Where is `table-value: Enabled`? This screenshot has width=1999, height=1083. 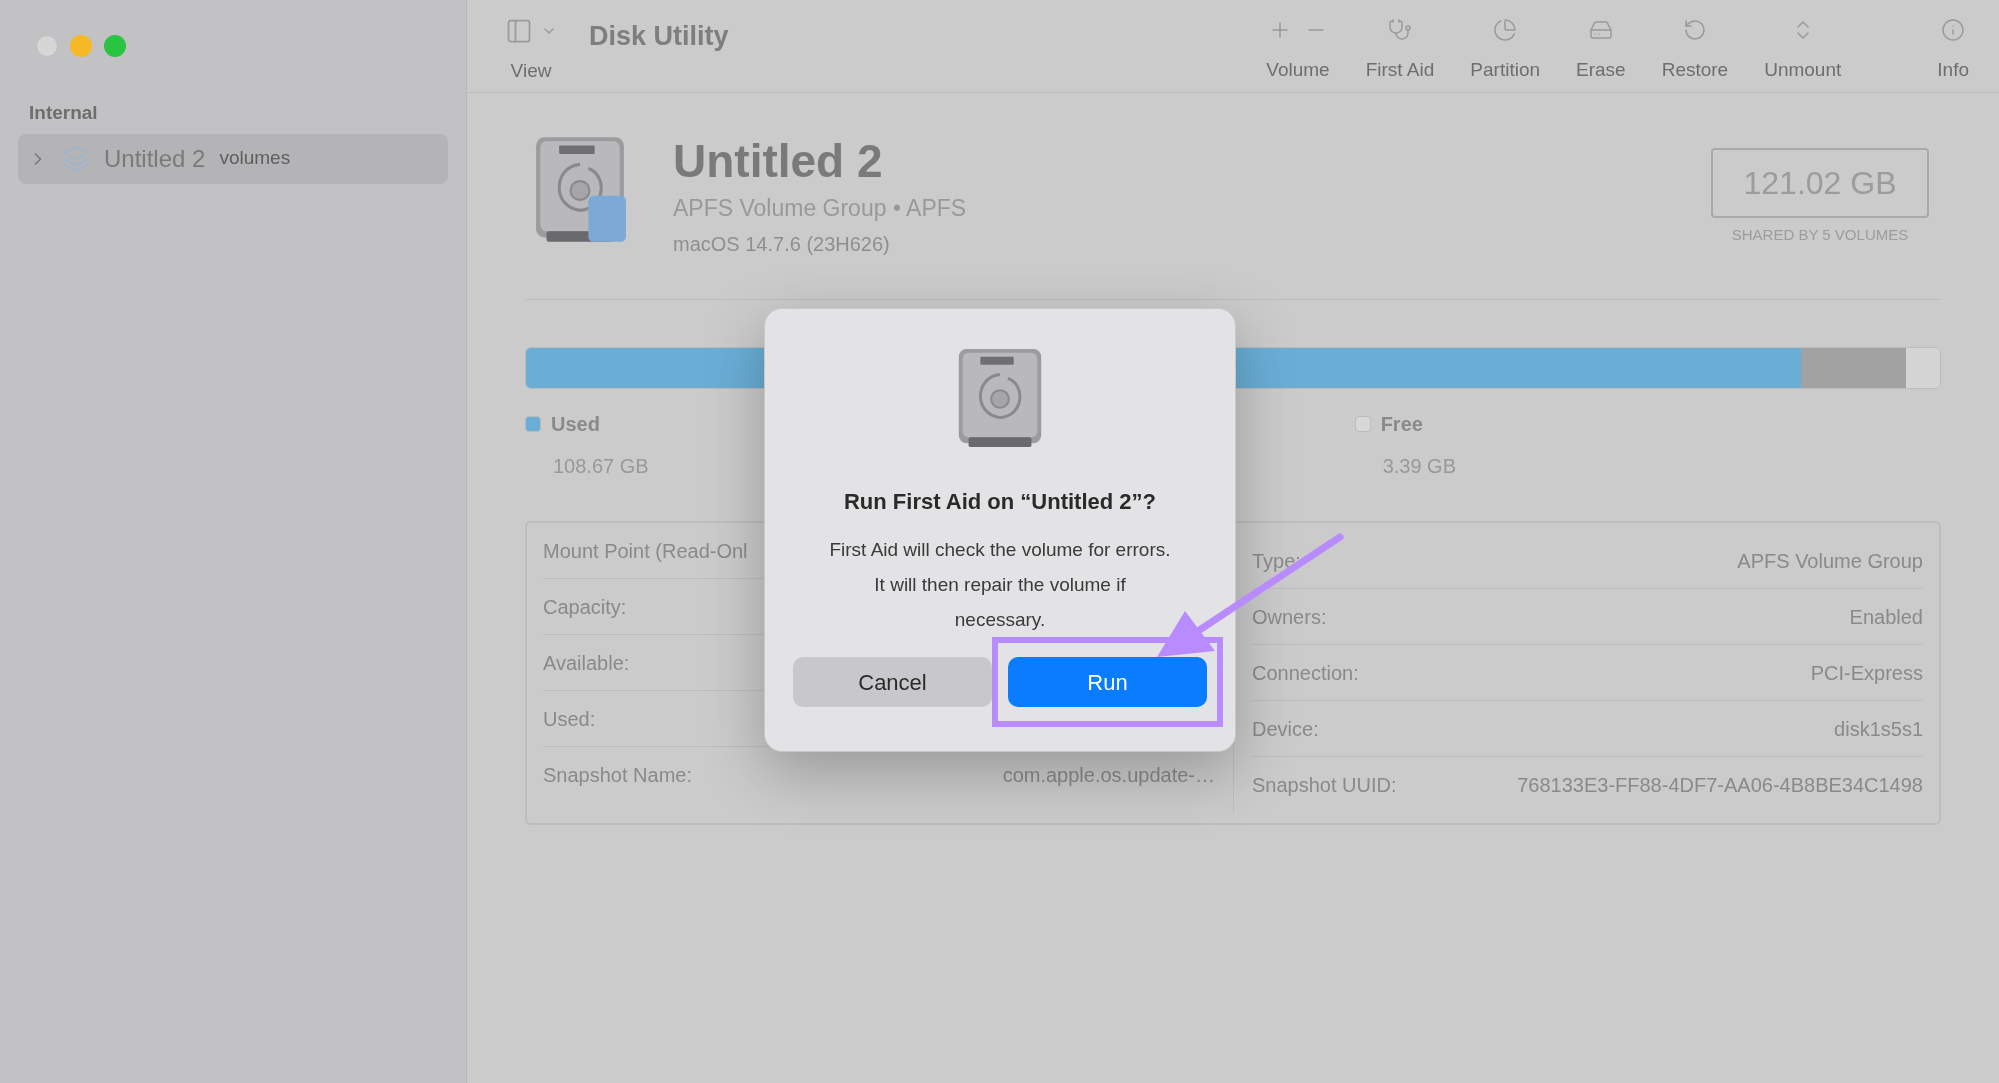
table-value: Enabled is located at coordinates (1886, 617).